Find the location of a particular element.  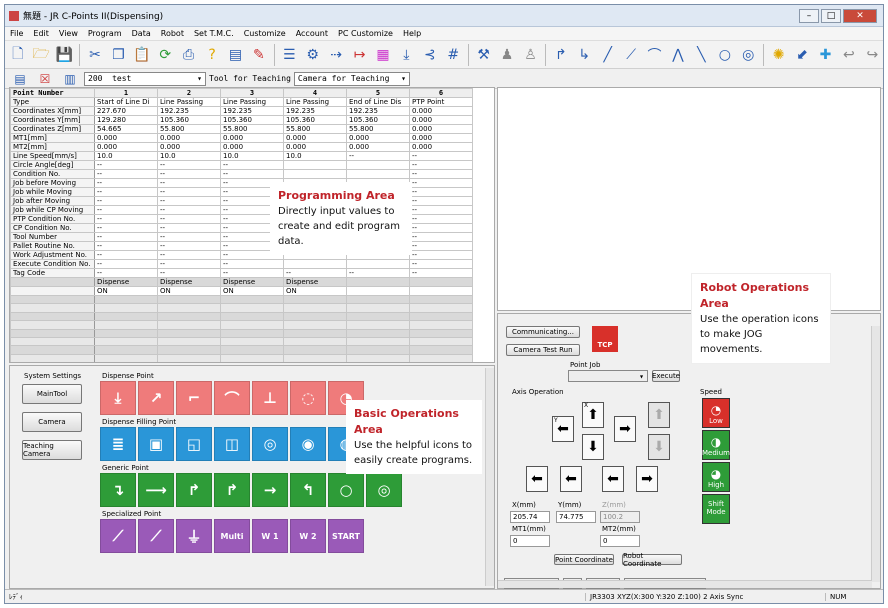

table-cell: End of Line Dis is located at coordinates (378, 102).